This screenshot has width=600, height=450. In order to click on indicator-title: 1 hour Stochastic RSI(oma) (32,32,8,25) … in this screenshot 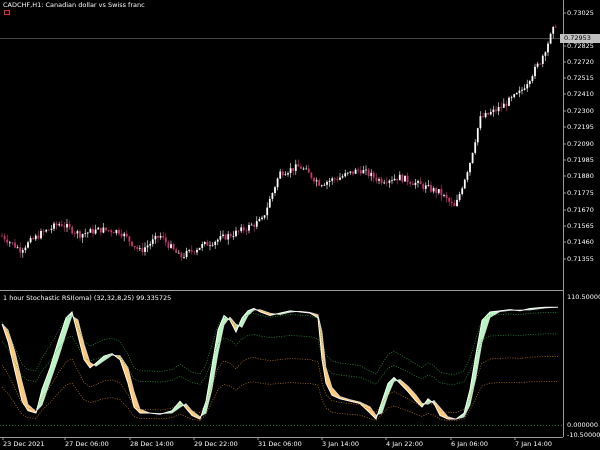, I will do `click(87, 298)`.